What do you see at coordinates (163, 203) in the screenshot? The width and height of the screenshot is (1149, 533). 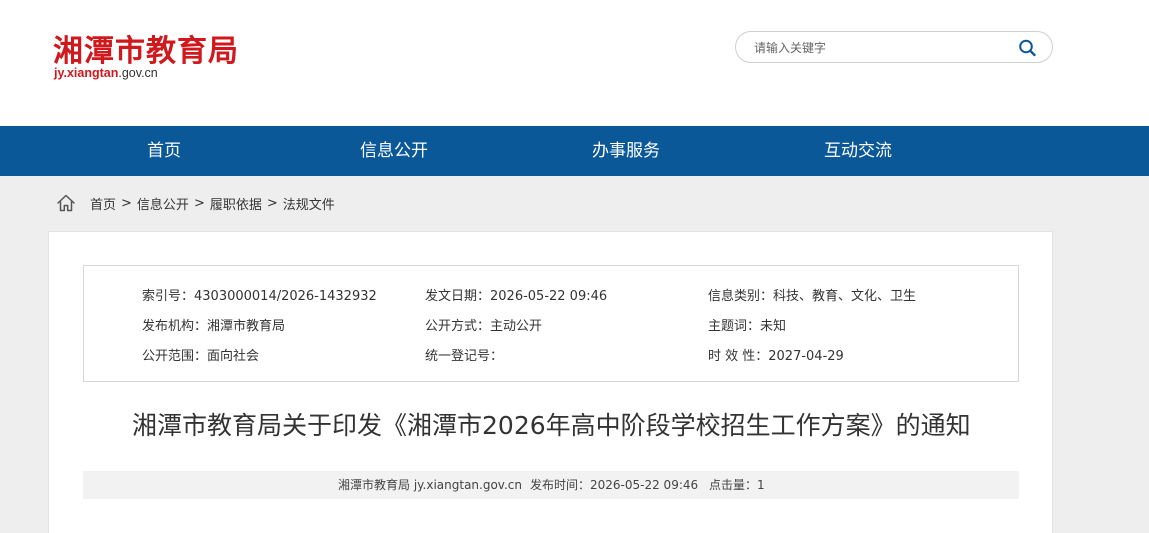 I see `breadcrumb-info-public: 信息公开` at bounding box center [163, 203].